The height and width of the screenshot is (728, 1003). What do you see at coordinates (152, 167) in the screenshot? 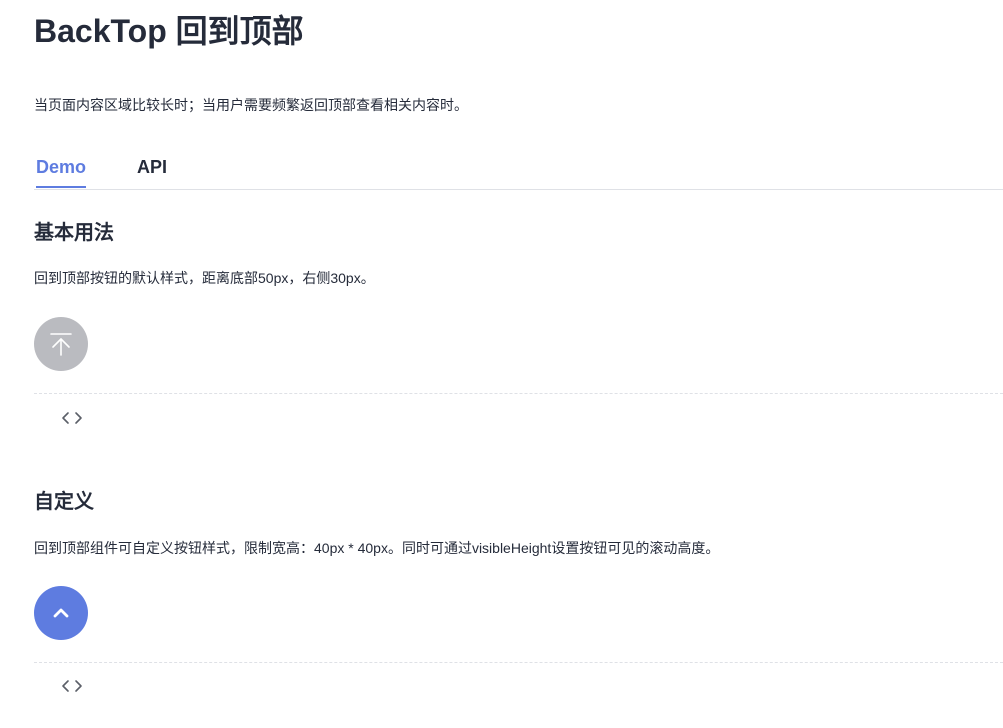
I see `tab-api: API` at bounding box center [152, 167].